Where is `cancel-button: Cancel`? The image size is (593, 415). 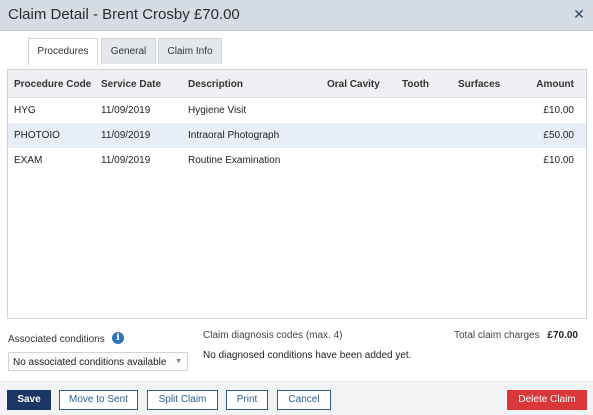
cancel-button: Cancel is located at coordinates (304, 400).